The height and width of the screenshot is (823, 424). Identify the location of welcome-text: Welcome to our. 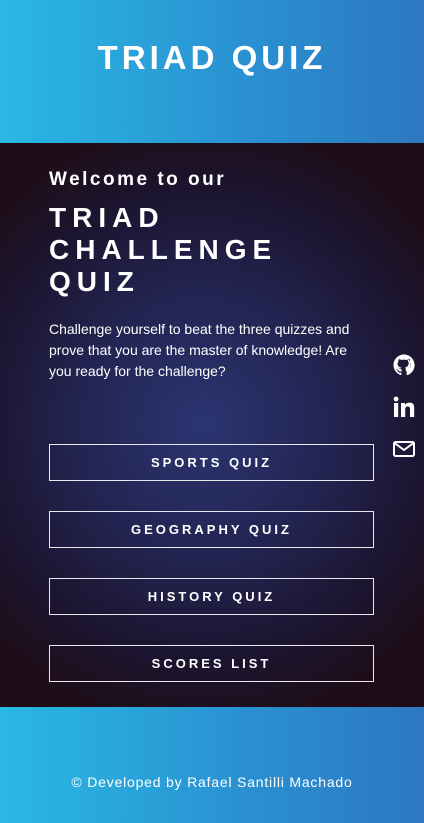
(138, 179).